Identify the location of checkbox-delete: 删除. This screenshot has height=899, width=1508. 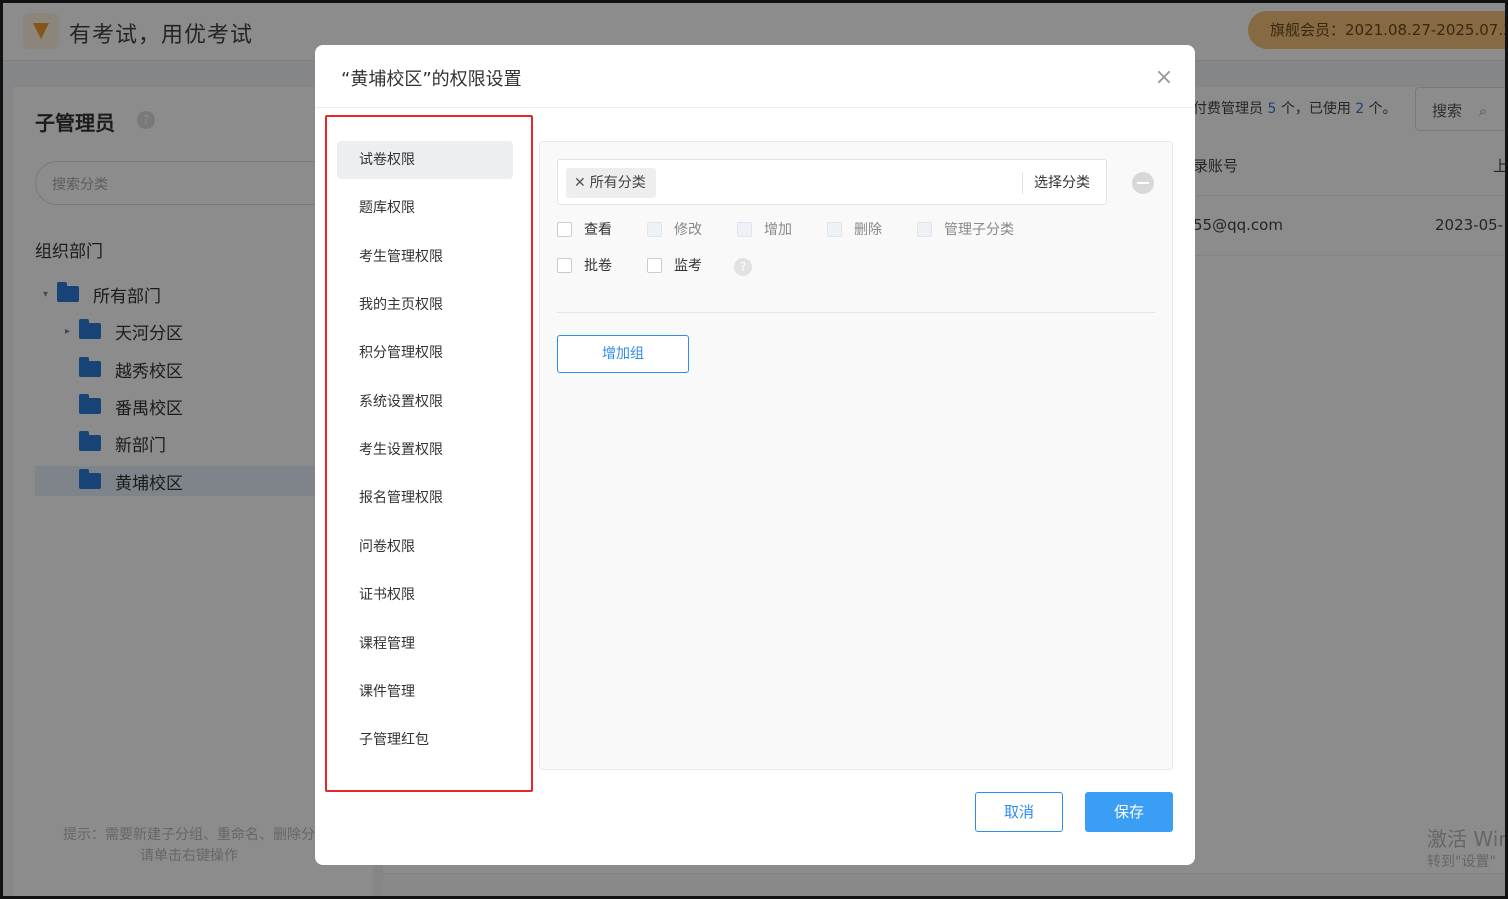
(854, 229).